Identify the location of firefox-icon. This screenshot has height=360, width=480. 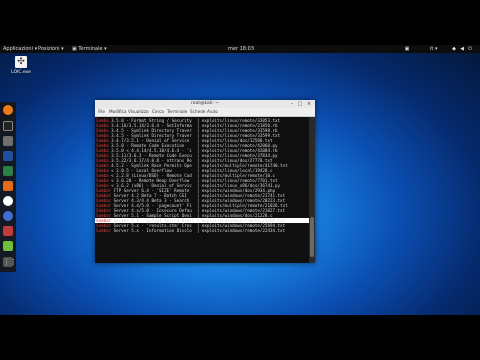
(8, 110).